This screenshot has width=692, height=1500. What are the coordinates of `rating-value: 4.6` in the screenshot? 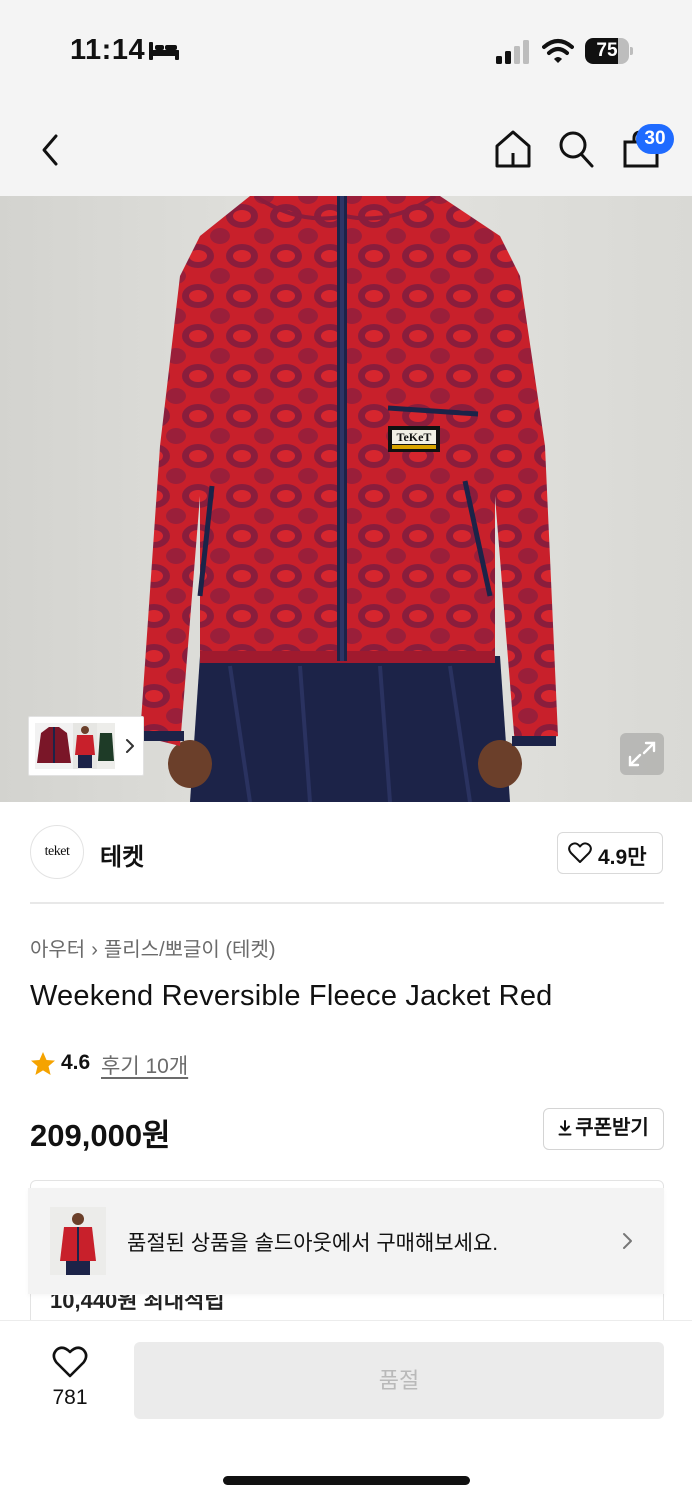 It's located at (76, 1062).